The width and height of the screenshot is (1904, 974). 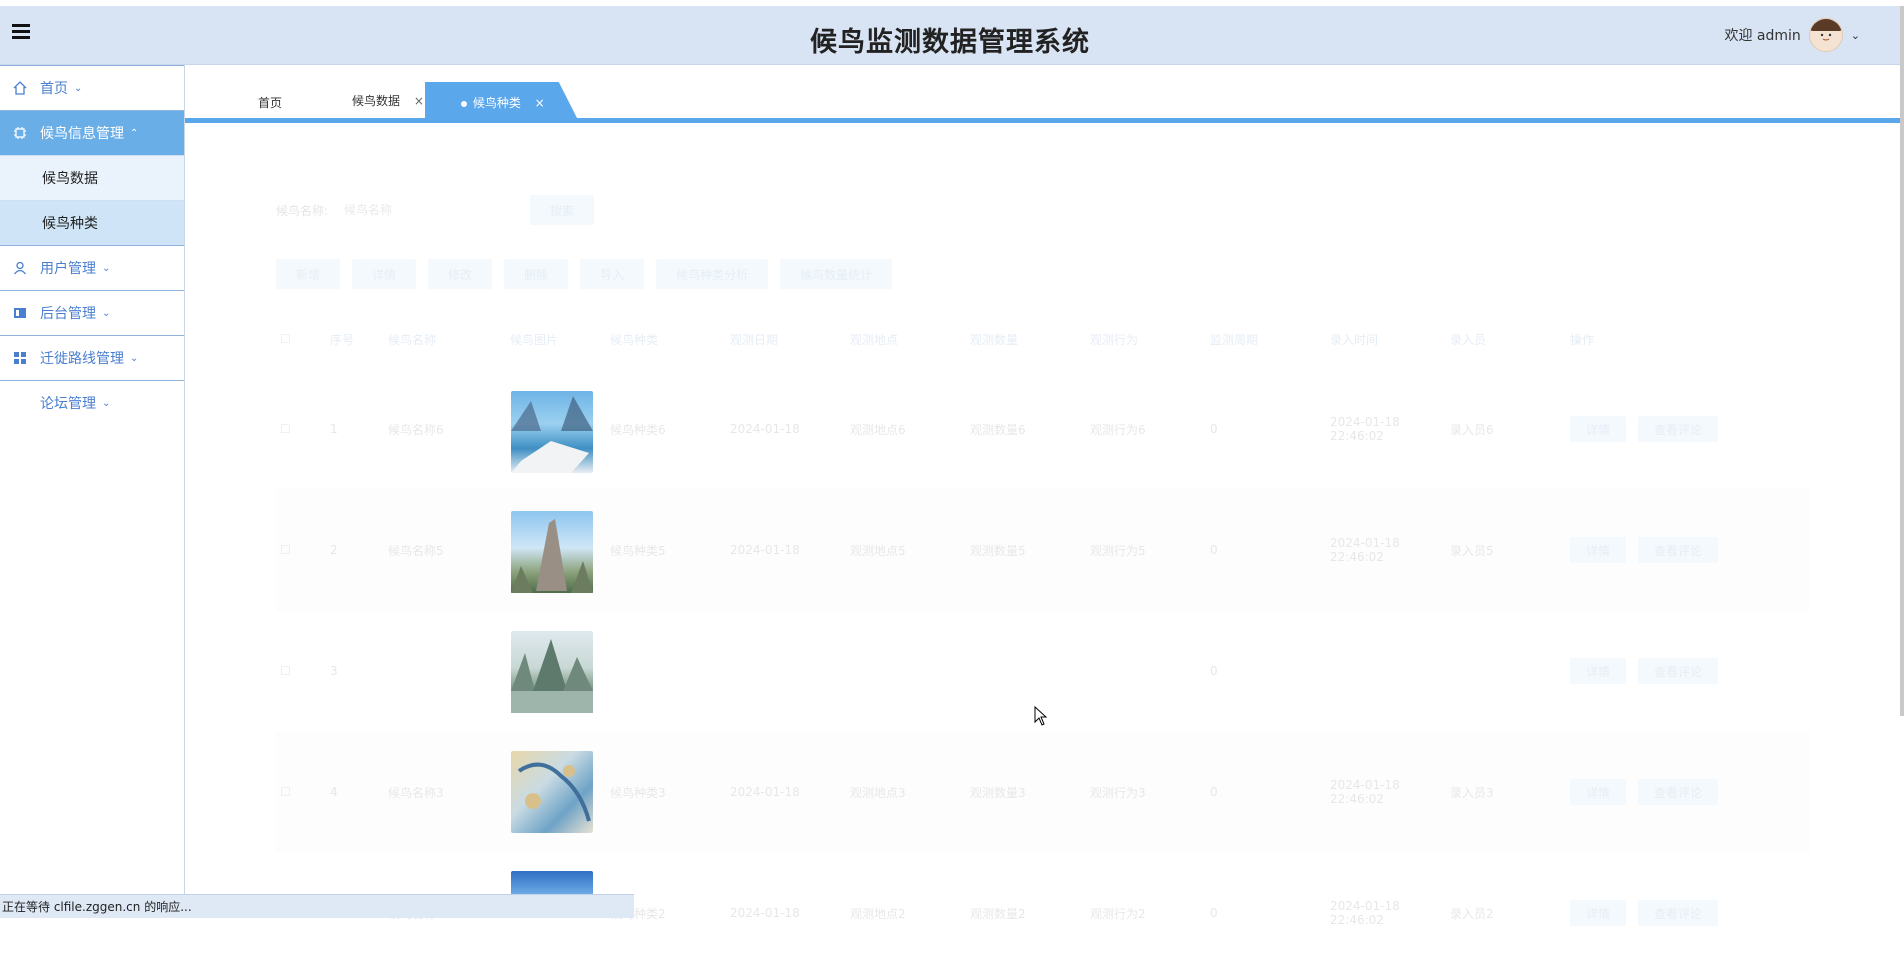 I want to click on cell-behavior: 观测行为6, so click(x=1118, y=429).